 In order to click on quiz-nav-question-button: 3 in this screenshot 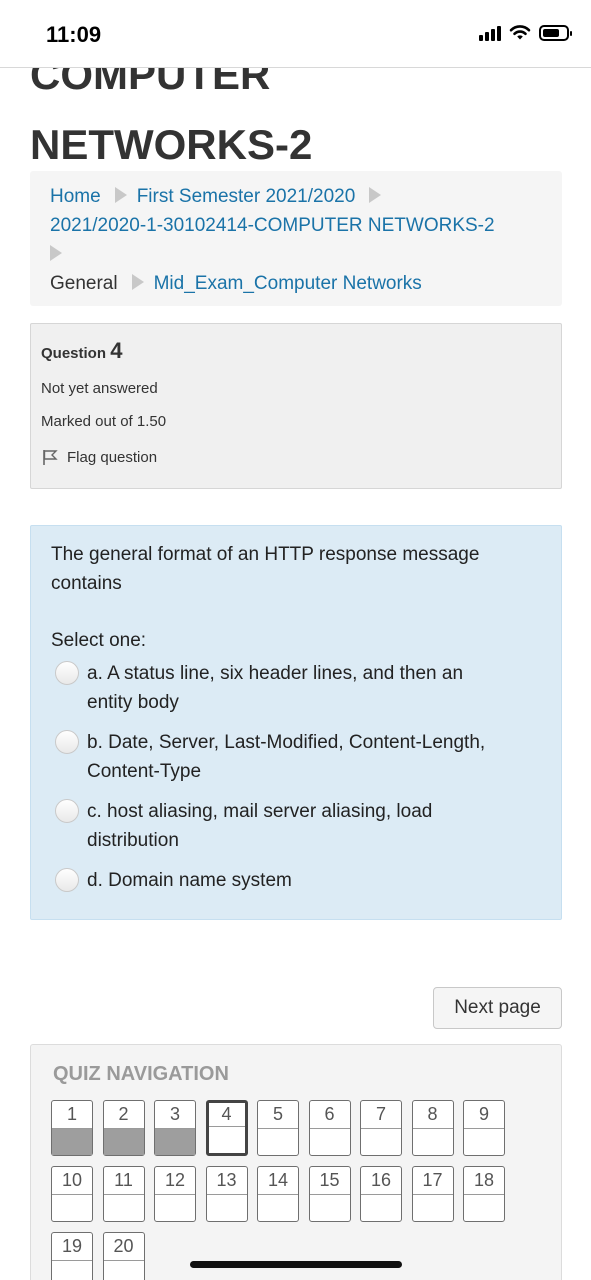, I will do `click(175, 1128)`.